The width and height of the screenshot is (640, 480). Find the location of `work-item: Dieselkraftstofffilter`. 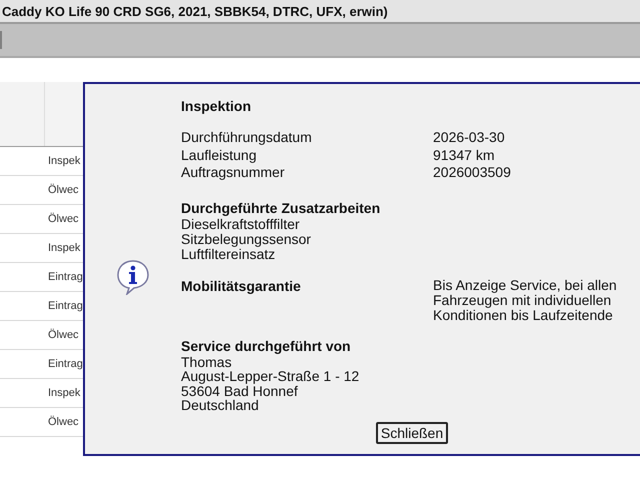

work-item: Dieselkraftstofffilter is located at coordinates (241, 224).